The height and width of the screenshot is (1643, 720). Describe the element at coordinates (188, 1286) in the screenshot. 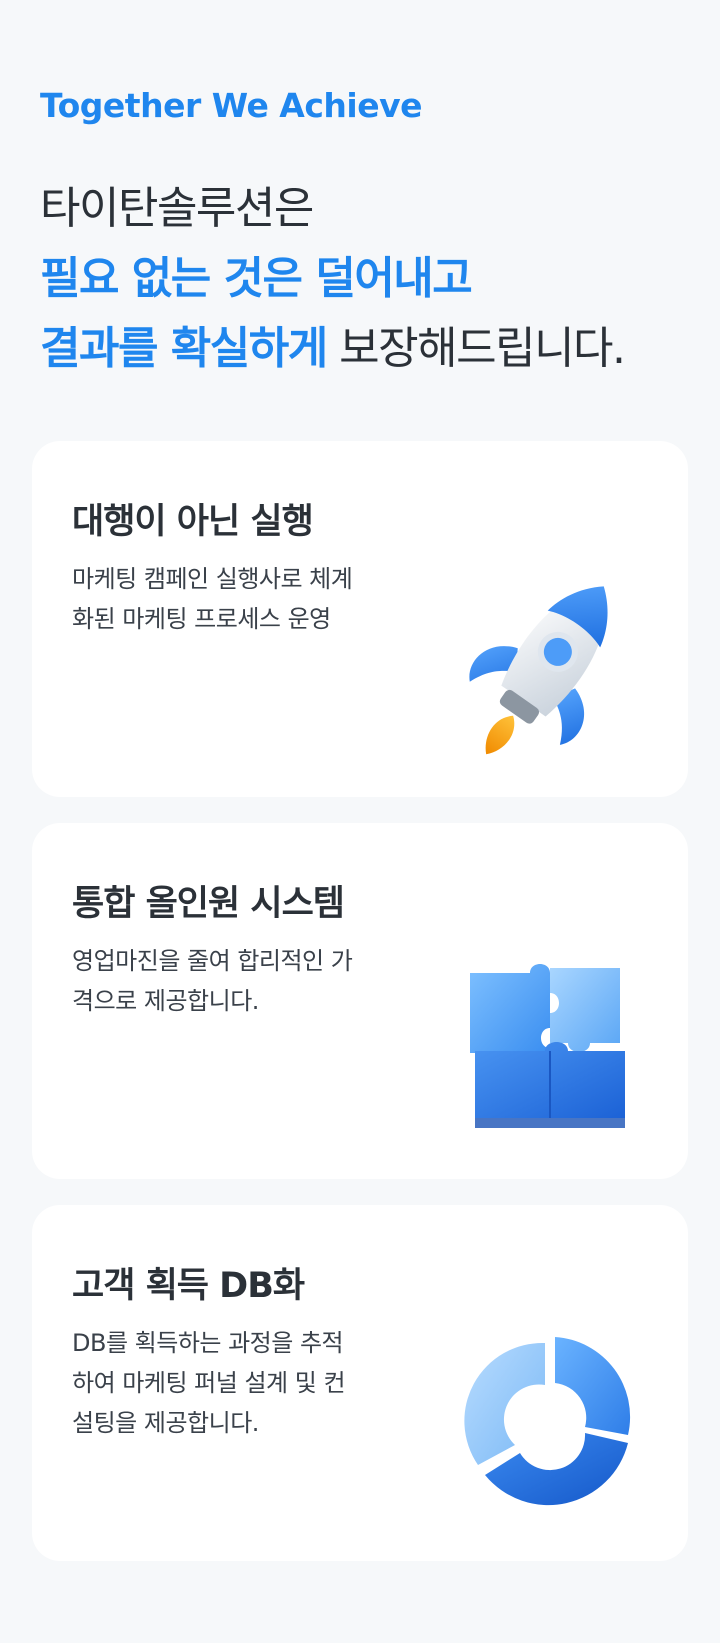

I see `card-title: 고객 획득 DB화` at that location.